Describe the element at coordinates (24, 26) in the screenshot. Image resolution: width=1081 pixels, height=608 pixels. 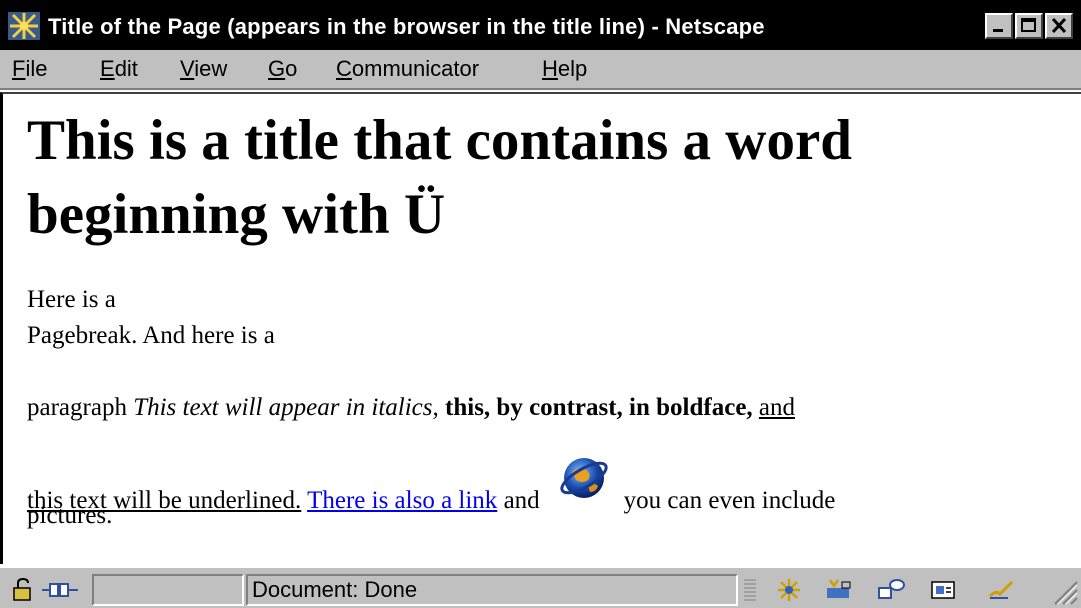
I see `netscape-star-icon` at that location.